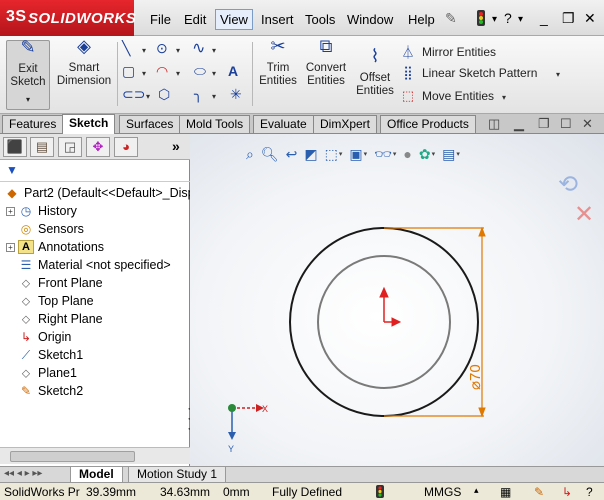  I want to click on smart-dimension-button: ◈ Smart Dimension, so click(84, 62).